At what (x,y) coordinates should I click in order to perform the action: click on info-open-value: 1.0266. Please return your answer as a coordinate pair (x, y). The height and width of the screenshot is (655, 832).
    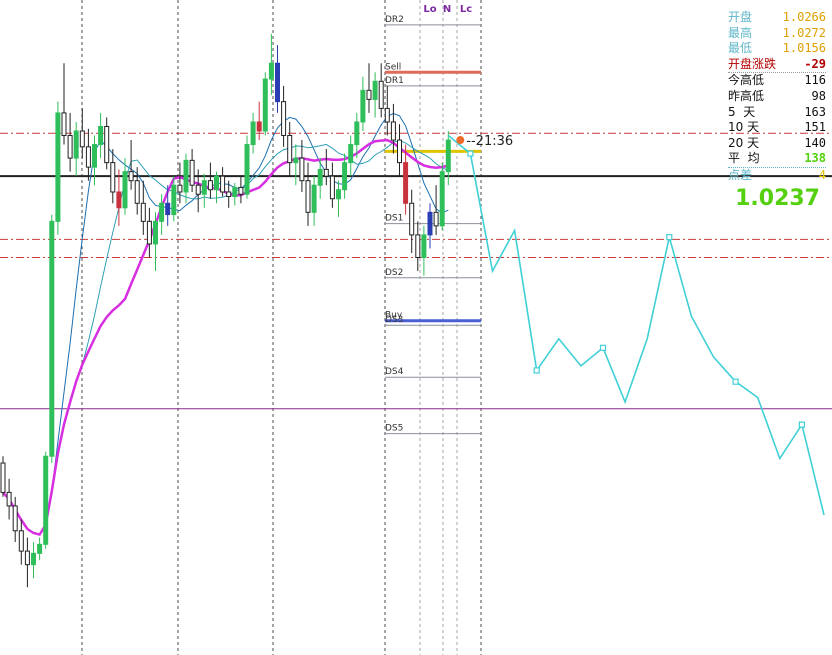
    Looking at the image, I should click on (804, 17).